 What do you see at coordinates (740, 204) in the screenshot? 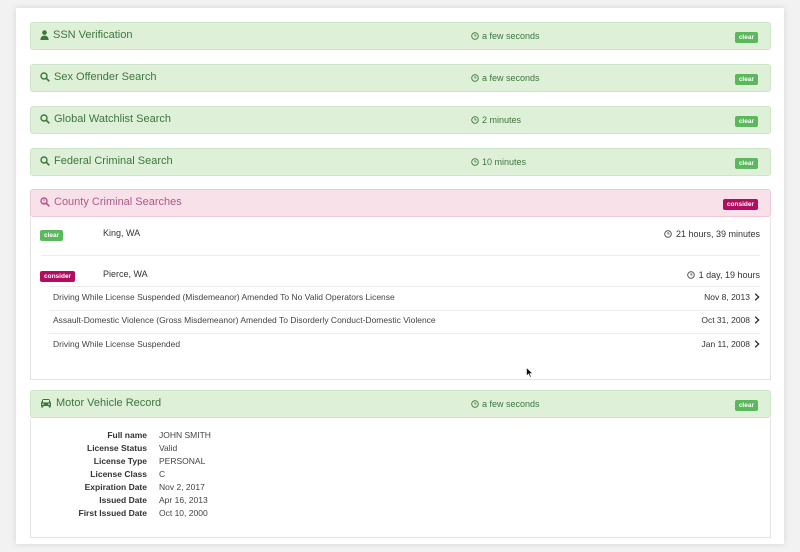
I see `status-badge: consider` at bounding box center [740, 204].